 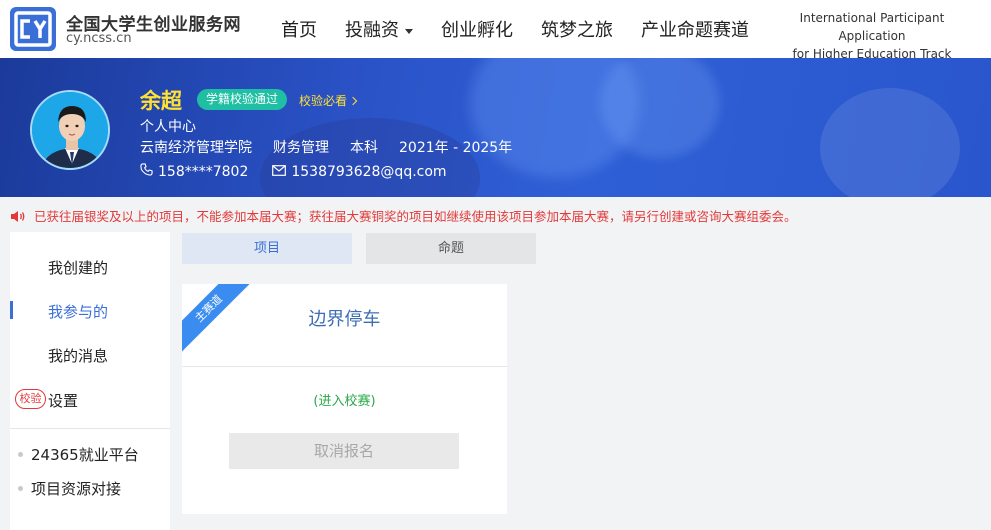 What do you see at coordinates (85, 455) in the screenshot?
I see `sidebar-link-label: 24365就业平台` at bounding box center [85, 455].